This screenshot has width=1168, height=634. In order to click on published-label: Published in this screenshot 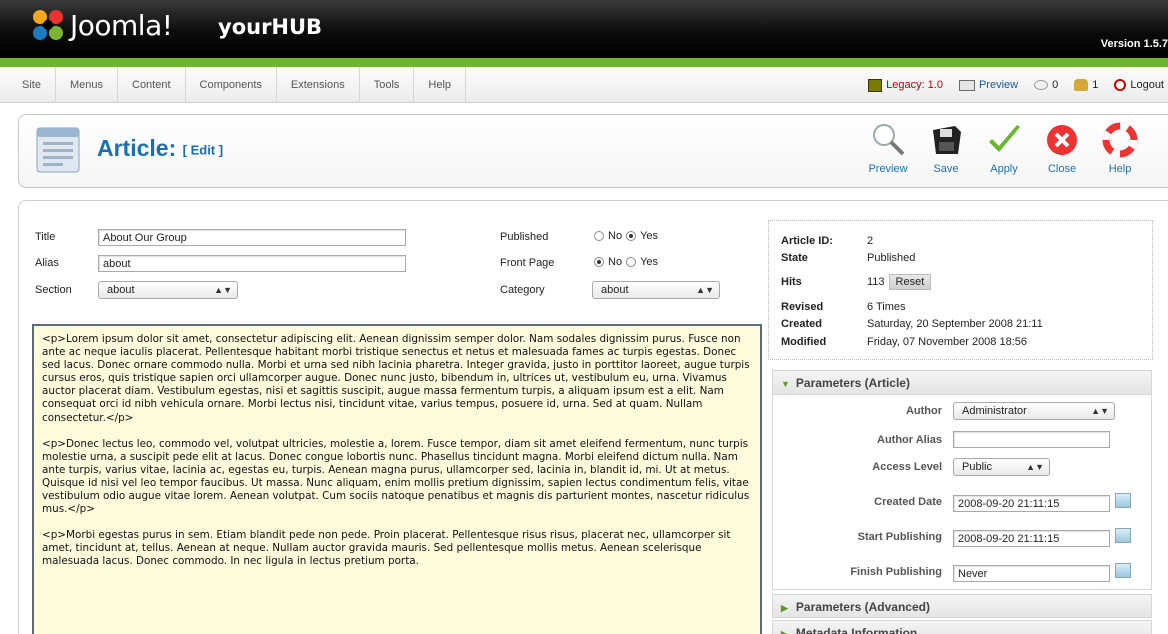, I will do `click(524, 237)`.